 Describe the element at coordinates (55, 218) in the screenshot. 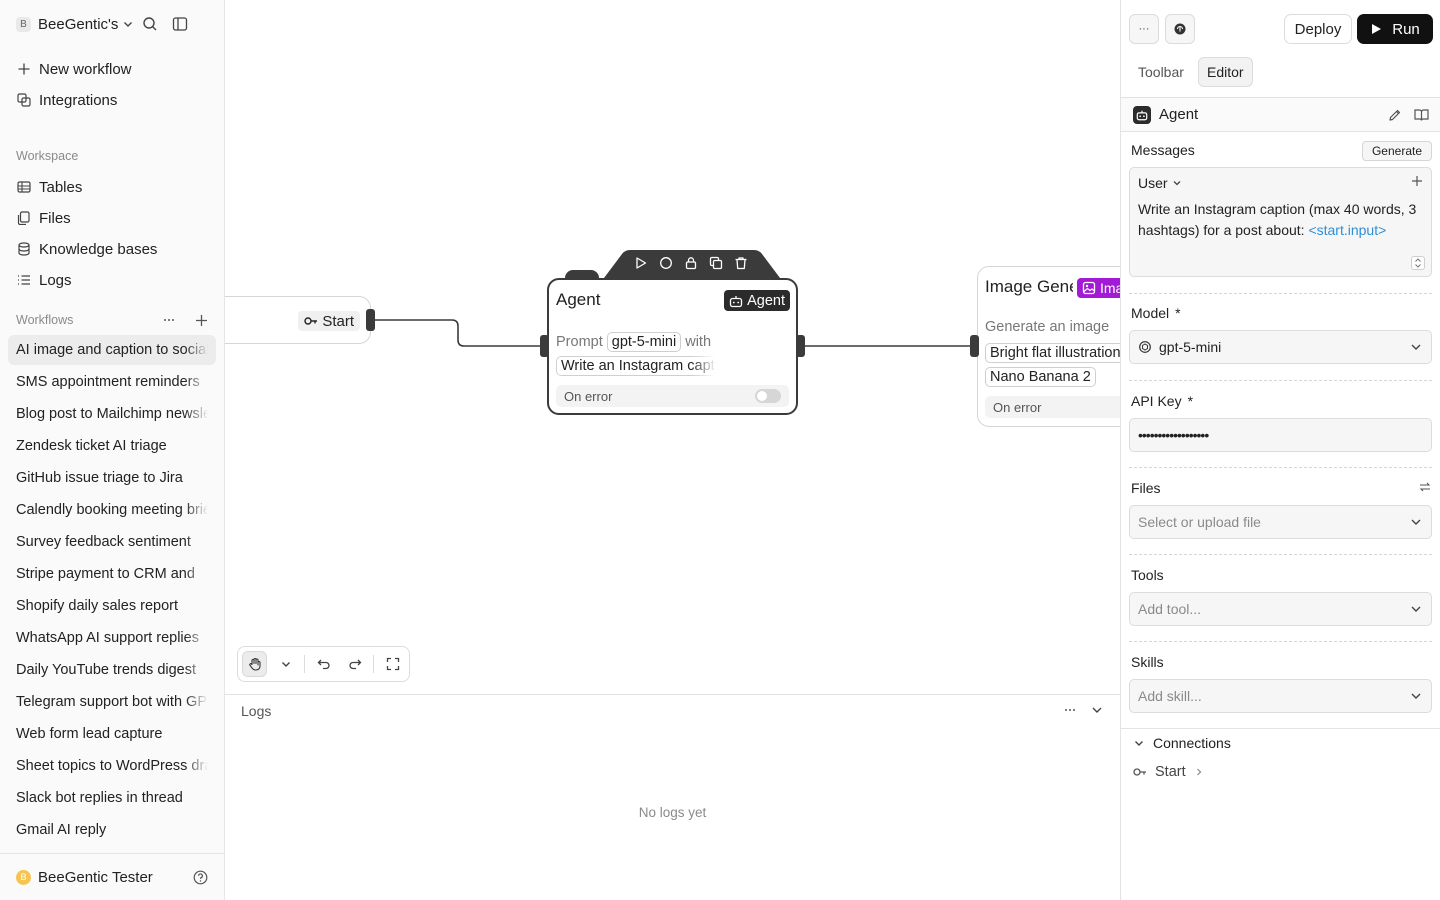

I see `nav-label: Files` at that location.